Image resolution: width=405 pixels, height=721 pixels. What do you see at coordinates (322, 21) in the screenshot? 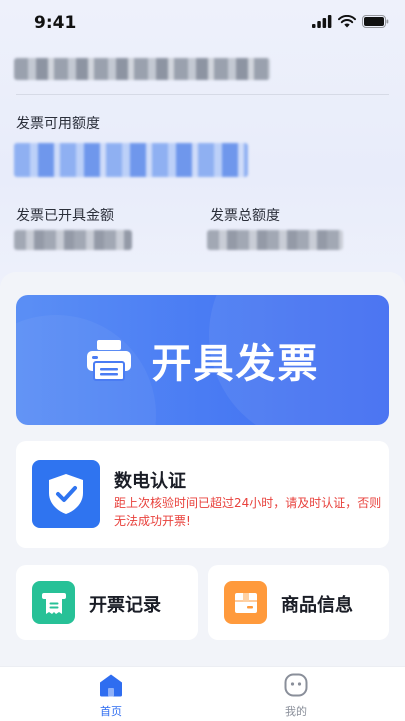
I see `signal-icon` at bounding box center [322, 21].